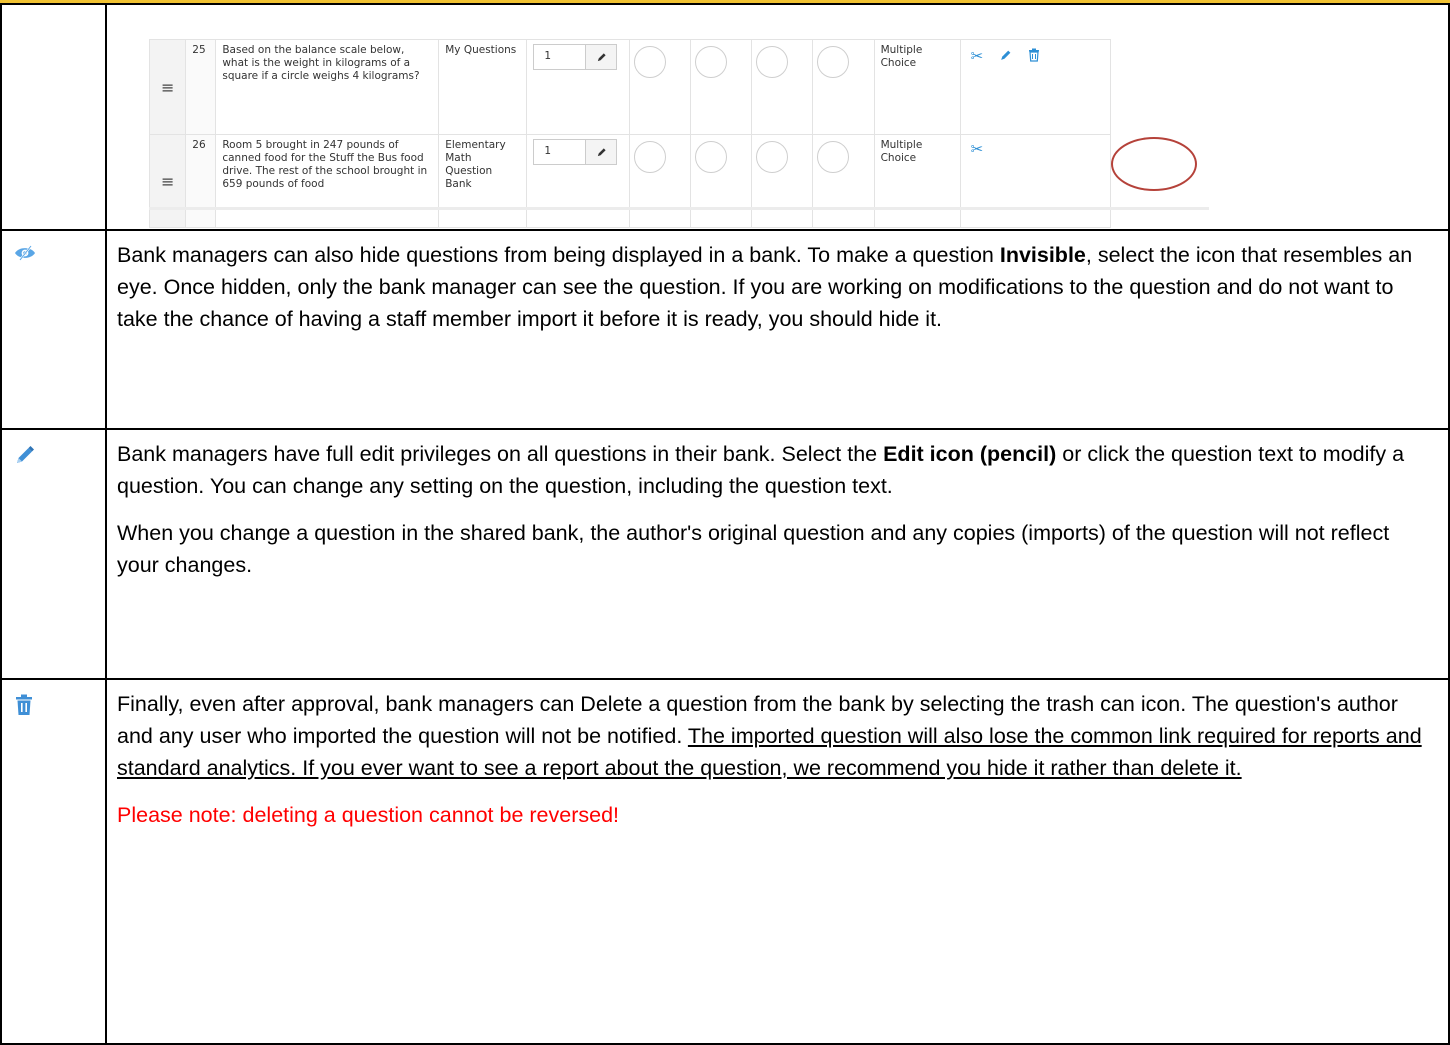  I want to click on question-number: 26, so click(201, 181).